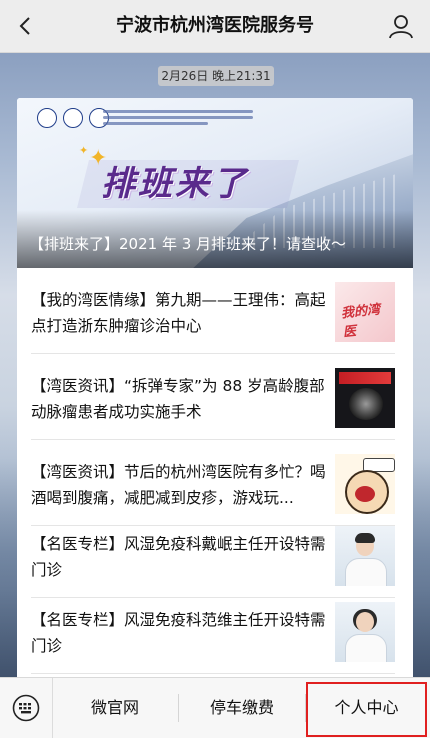  Describe the element at coordinates (242, 708) in the screenshot. I see `menu-item-parking-payment: 停车缴费` at that location.